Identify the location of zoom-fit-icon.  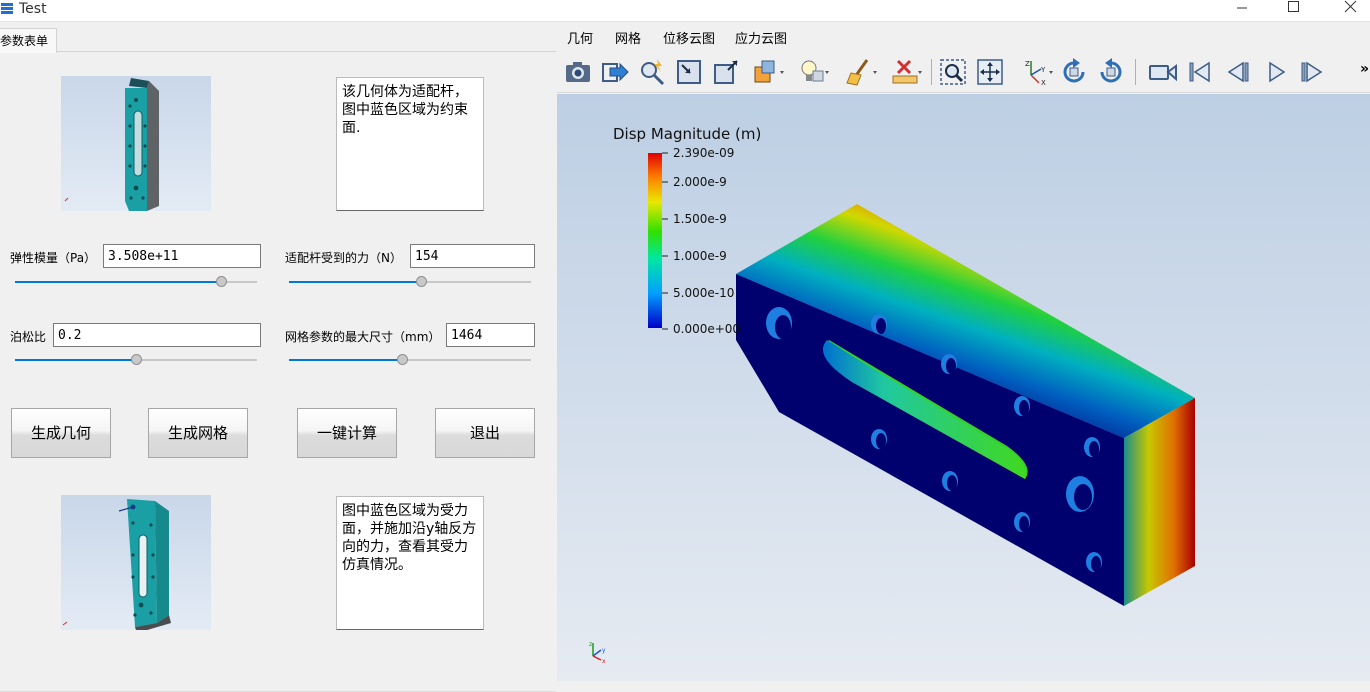
(726, 72).